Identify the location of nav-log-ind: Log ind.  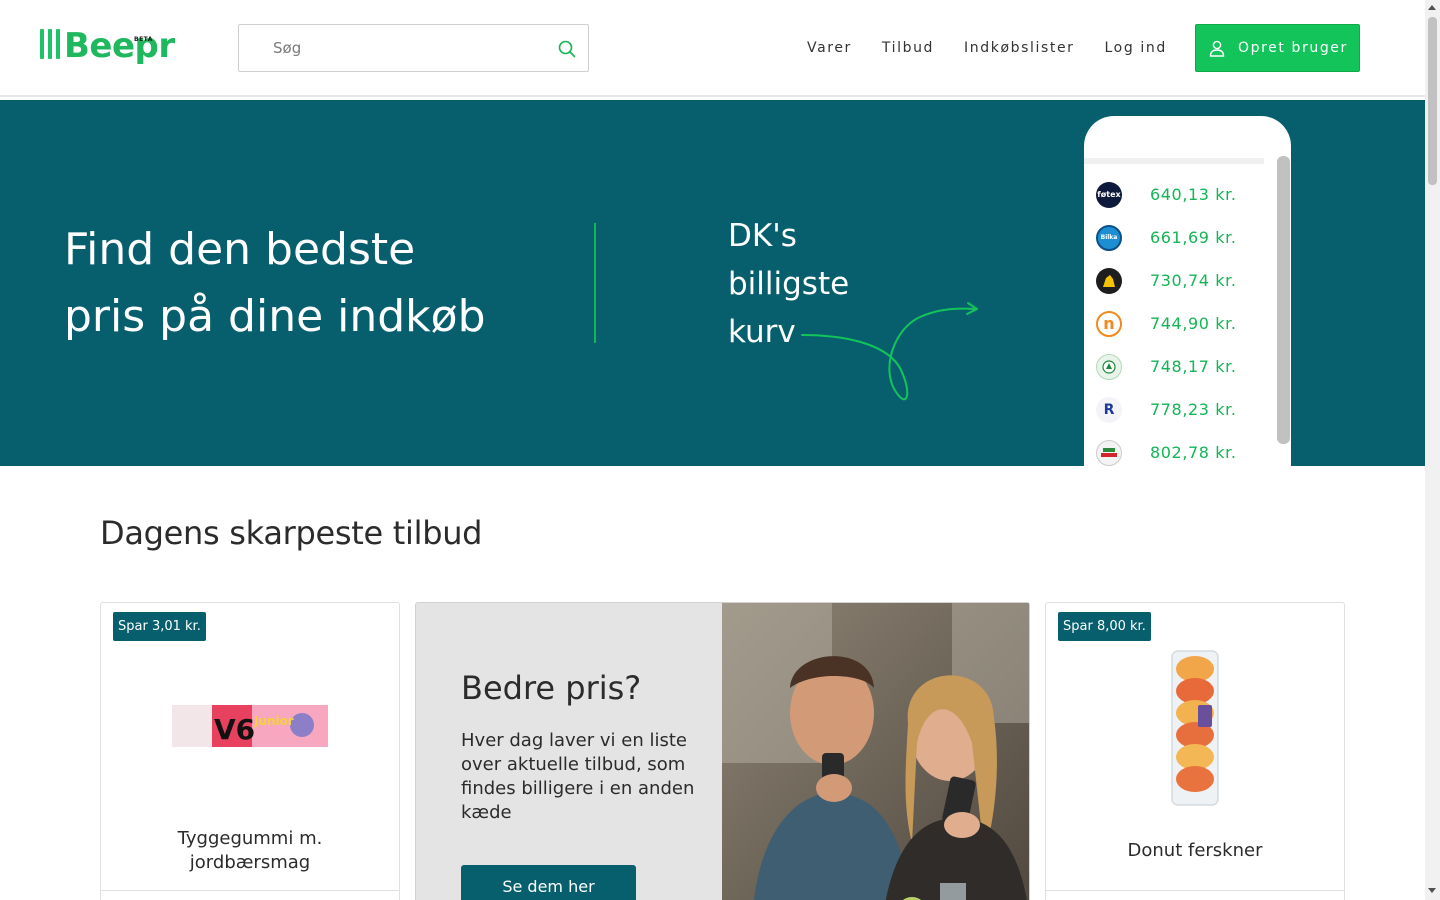
(1136, 48).